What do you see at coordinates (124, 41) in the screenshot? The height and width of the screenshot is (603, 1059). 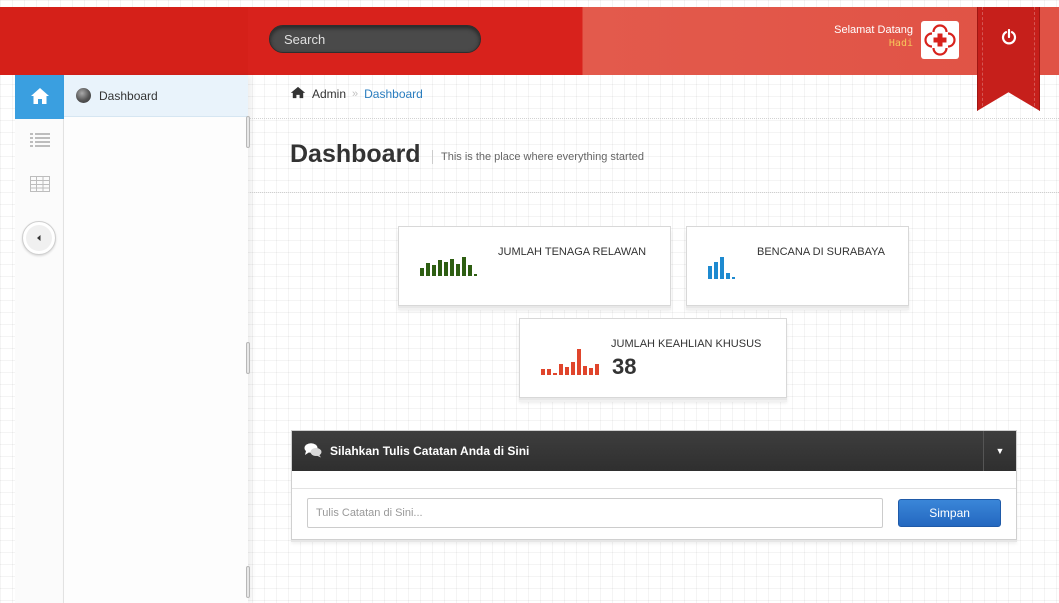 I see `top-bar-brand-area` at bounding box center [124, 41].